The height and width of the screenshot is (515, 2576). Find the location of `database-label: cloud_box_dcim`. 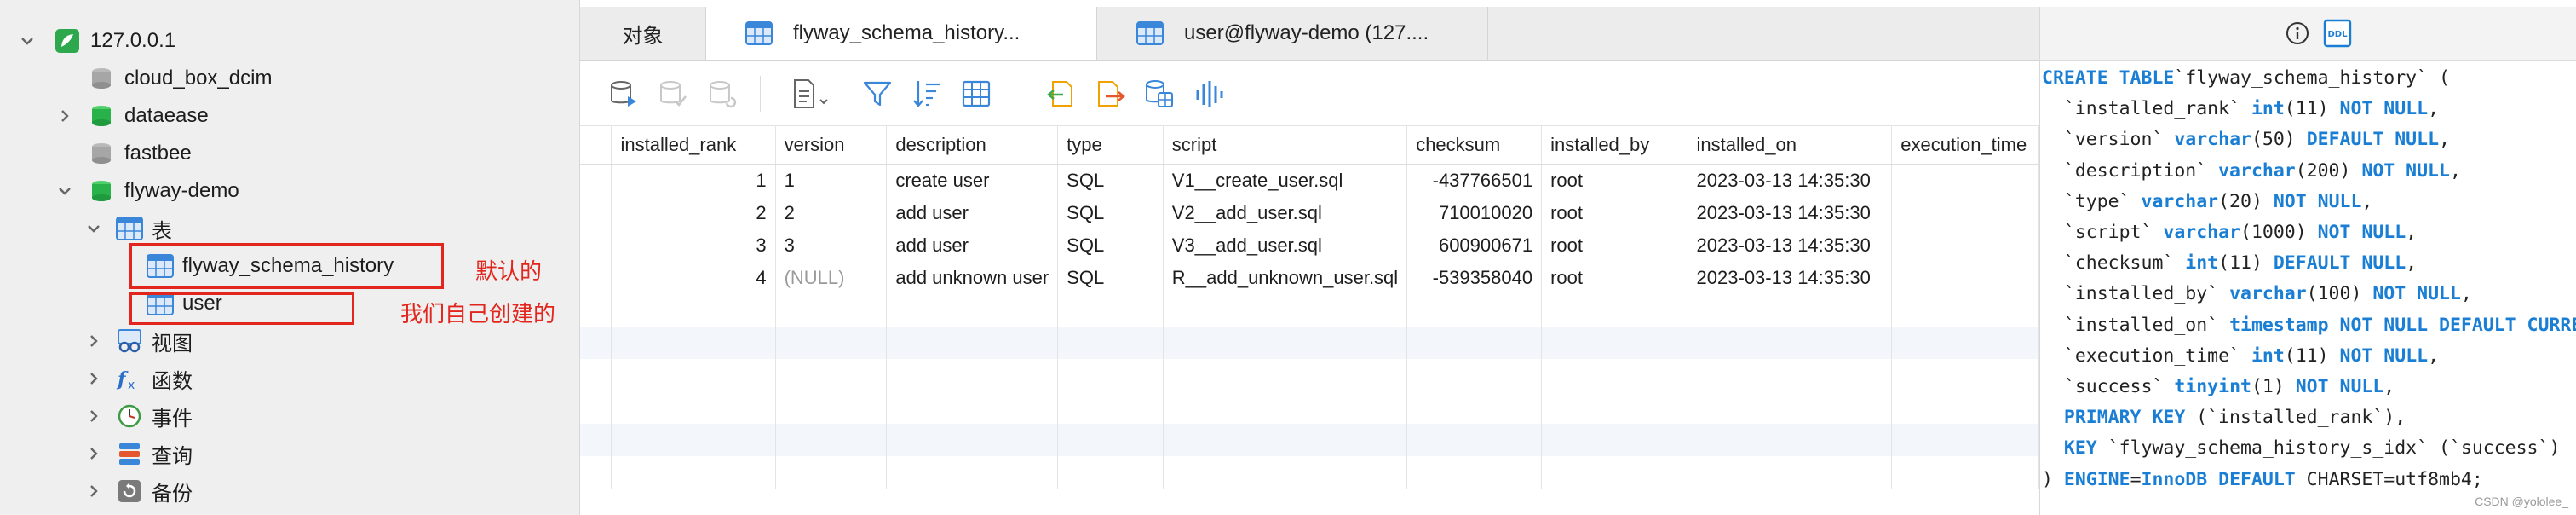

database-label: cloud_box_dcim is located at coordinates (199, 78).